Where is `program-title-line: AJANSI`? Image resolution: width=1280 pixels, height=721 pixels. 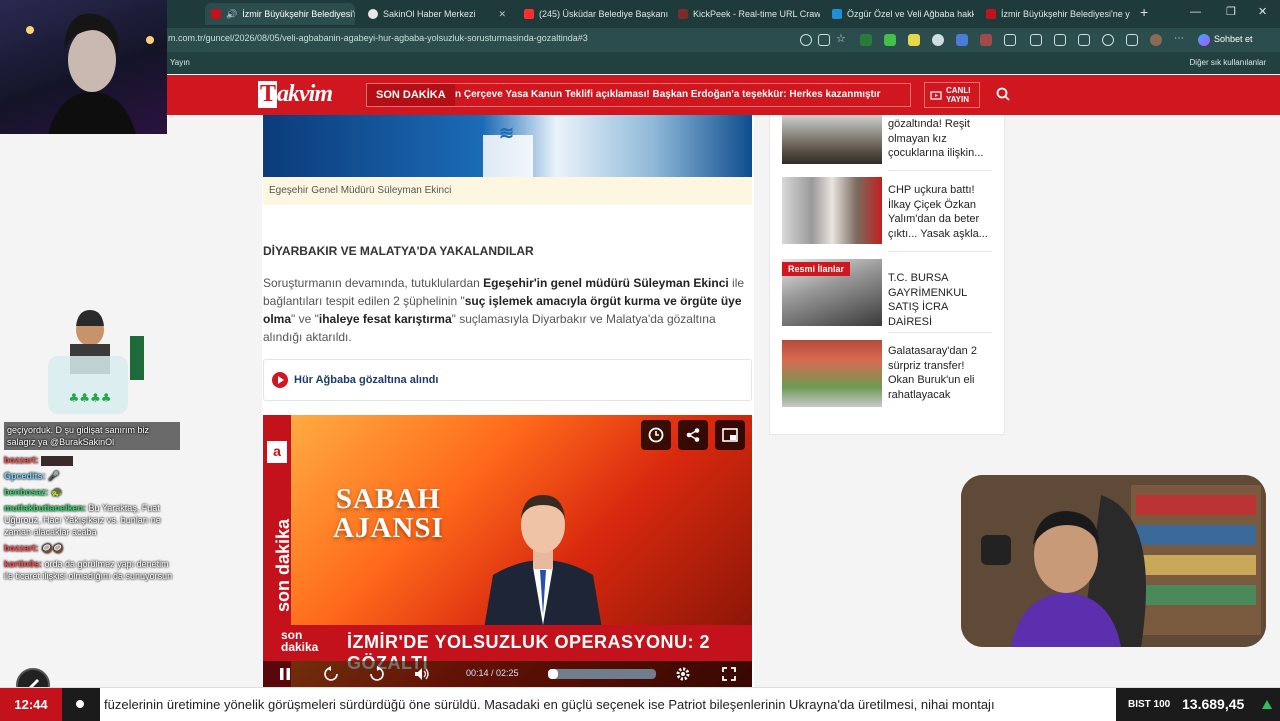
program-title-line: AJANSI is located at coordinates (388, 528).